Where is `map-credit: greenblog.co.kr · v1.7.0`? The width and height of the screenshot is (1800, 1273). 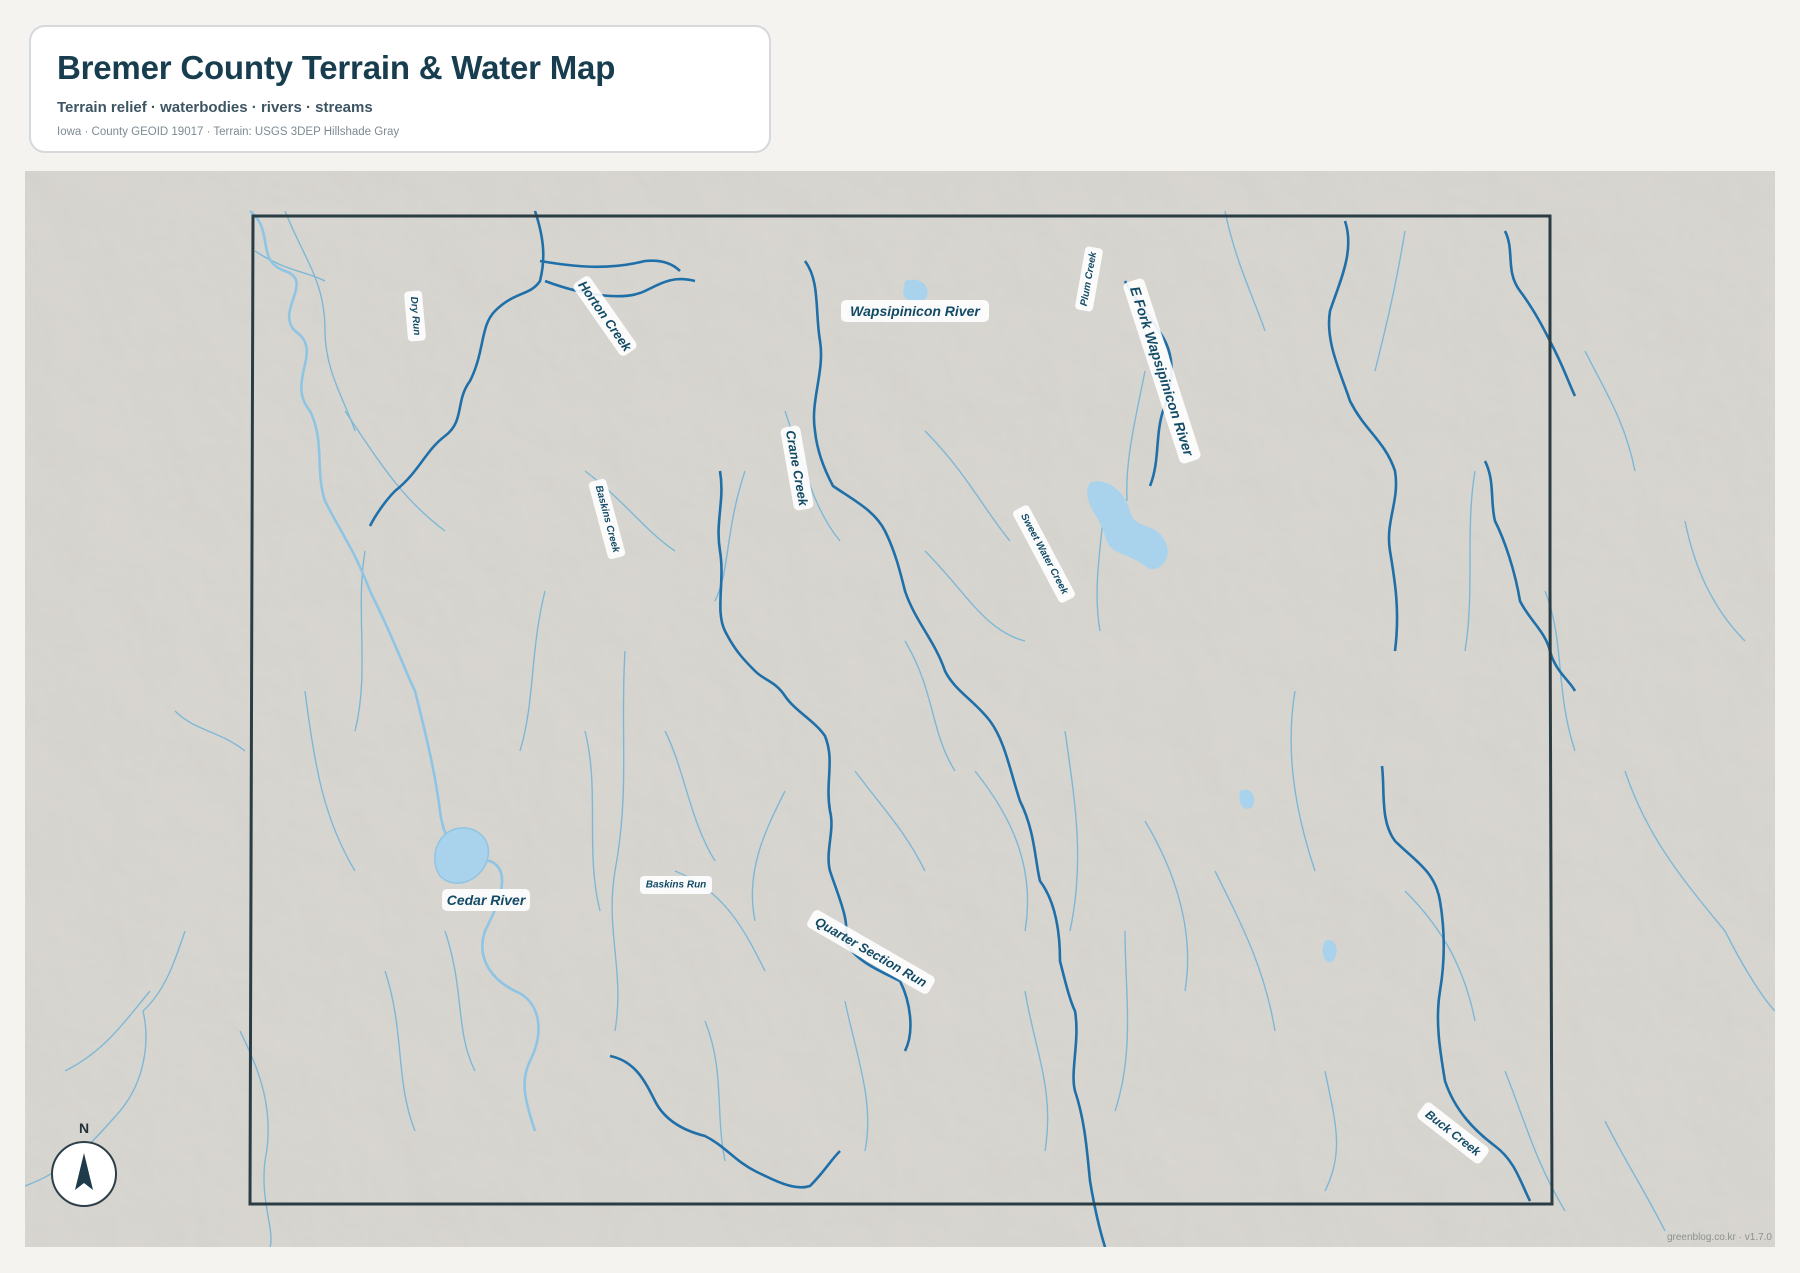 map-credit: greenblog.co.kr · v1.7.0 is located at coordinates (1719, 1237).